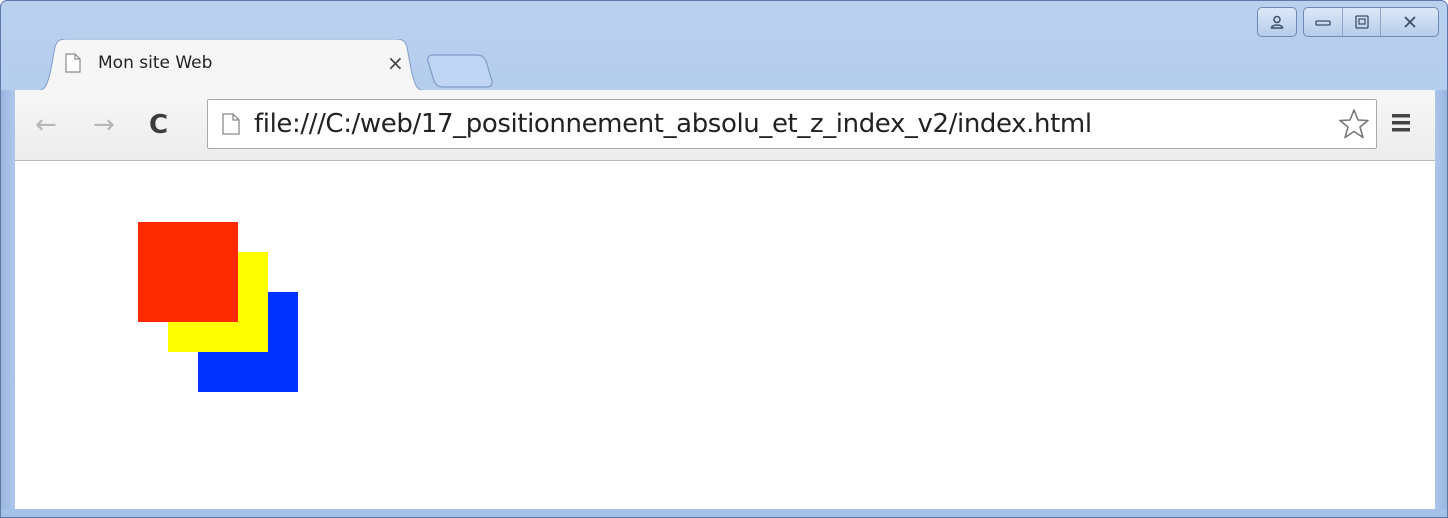 Image resolution: width=1448 pixels, height=518 pixels. I want to click on red-square, so click(188, 272).